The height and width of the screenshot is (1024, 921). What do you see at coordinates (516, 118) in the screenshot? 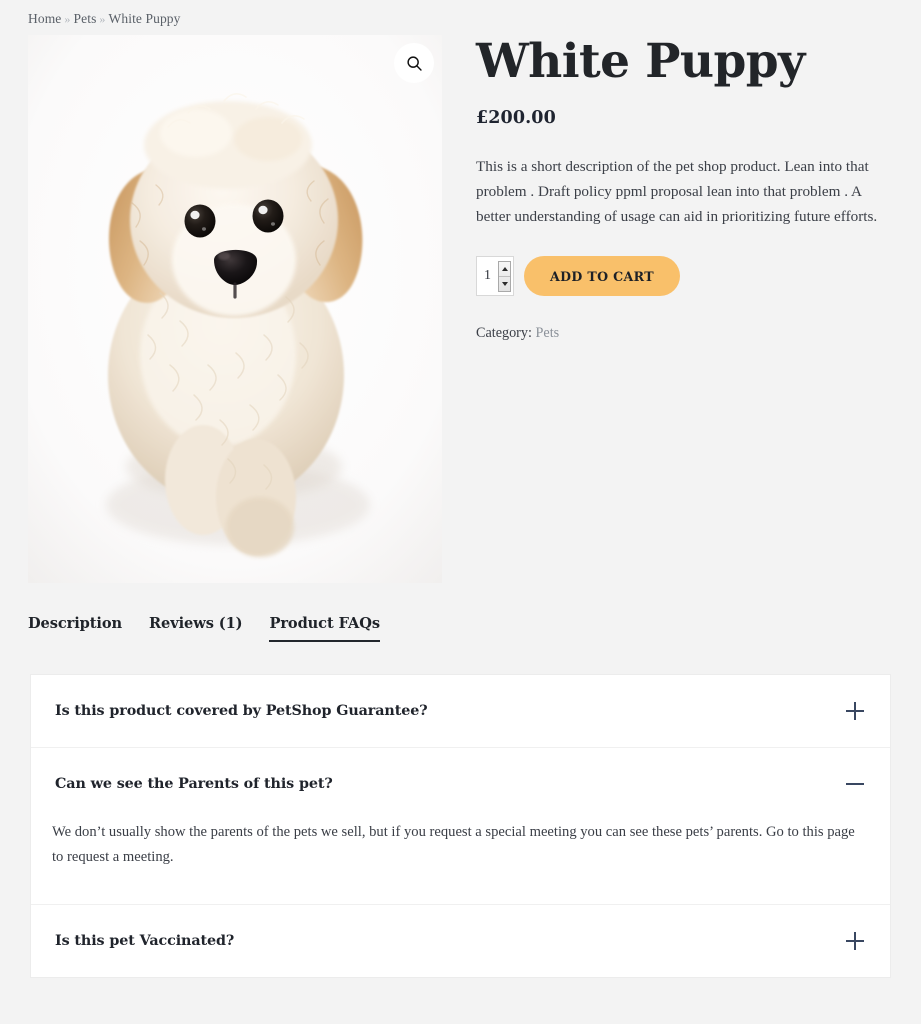
I see `product-price: £200.00` at bounding box center [516, 118].